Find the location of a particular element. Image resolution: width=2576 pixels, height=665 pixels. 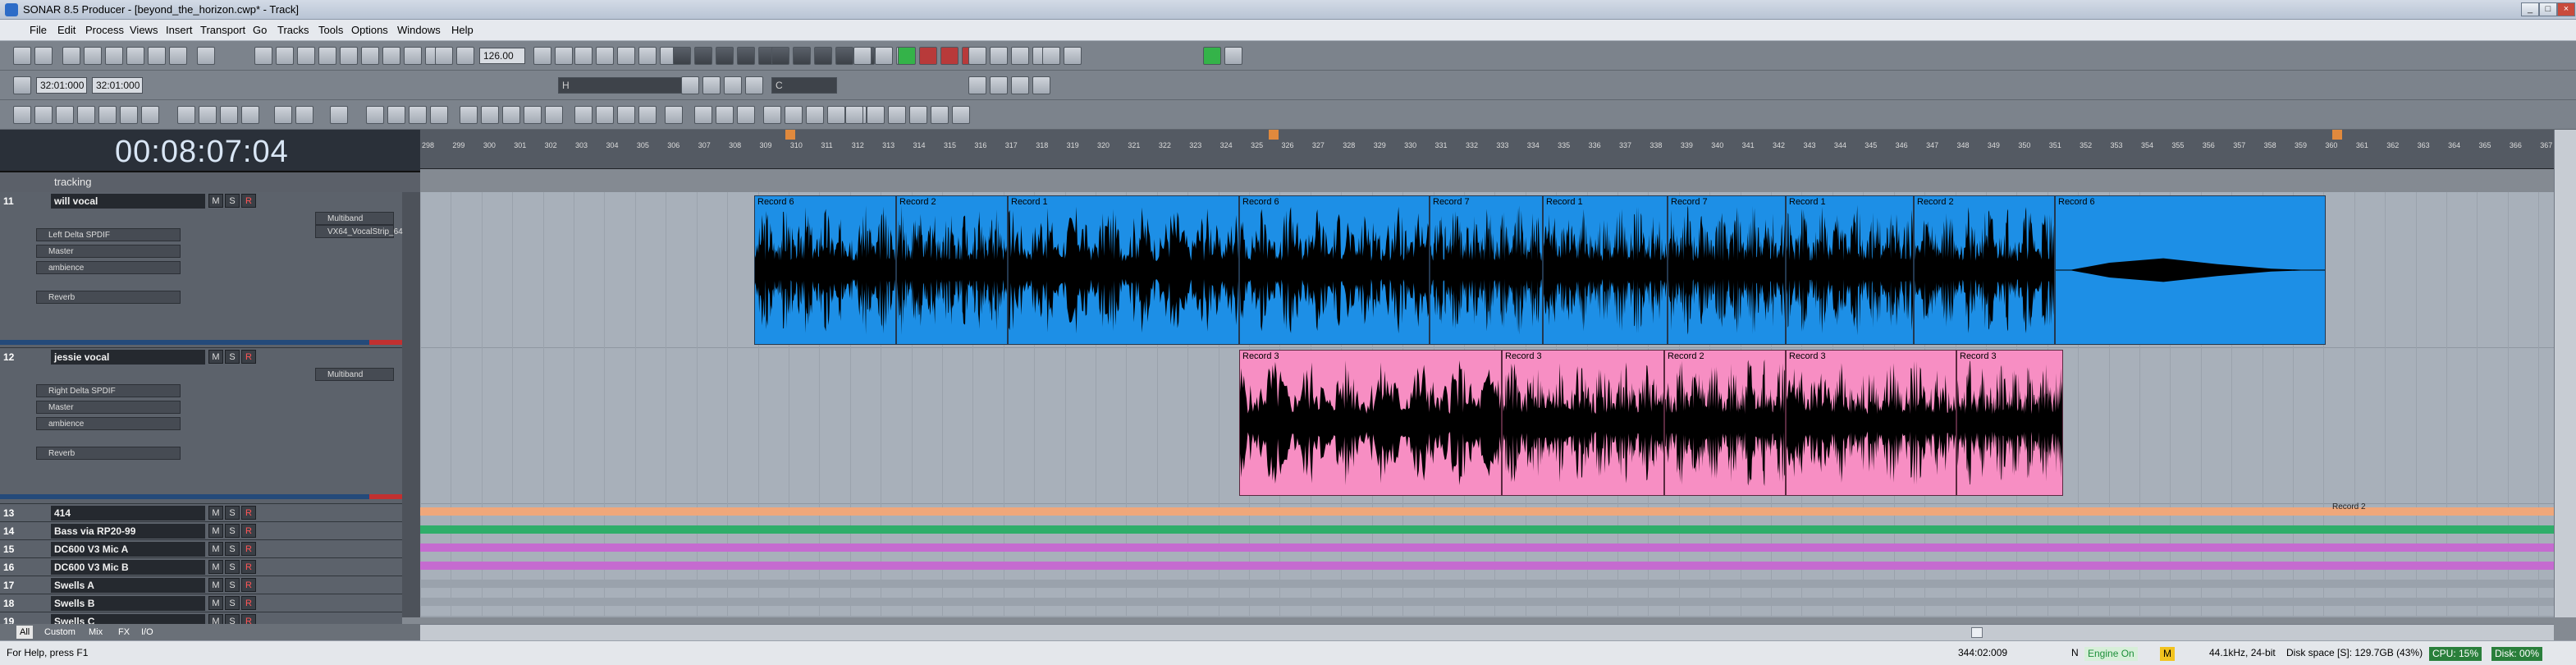

engine-status: Engine On is located at coordinates (2111, 654).